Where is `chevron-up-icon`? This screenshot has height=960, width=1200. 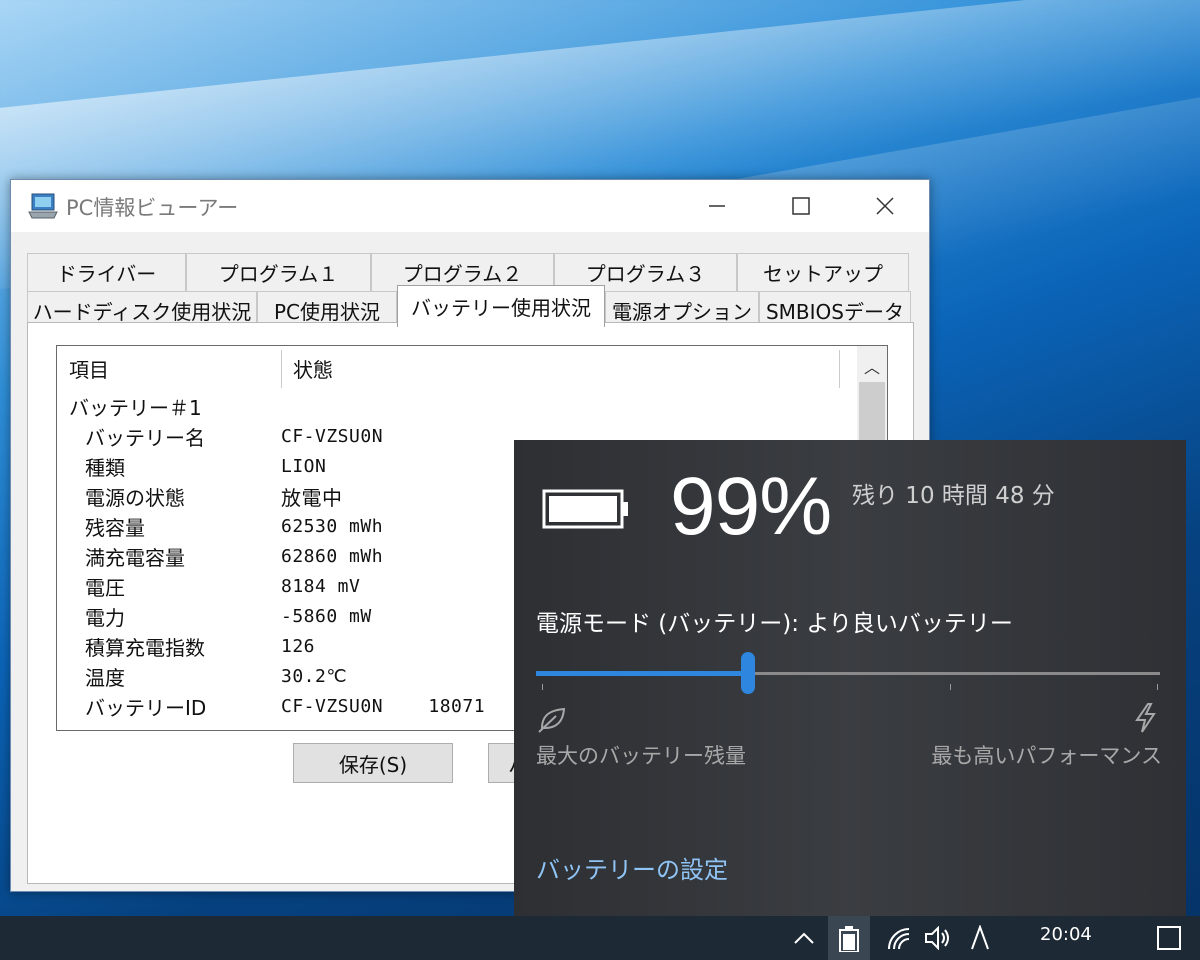
chevron-up-icon is located at coordinates (804, 938).